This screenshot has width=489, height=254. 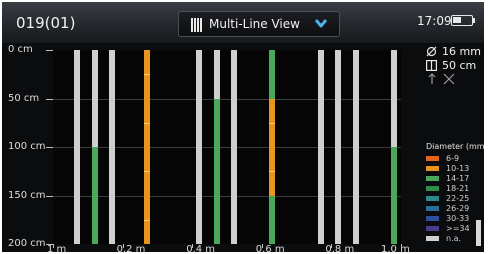 What do you see at coordinates (434, 21) in the screenshot?
I see `clock: 17:09` at bounding box center [434, 21].